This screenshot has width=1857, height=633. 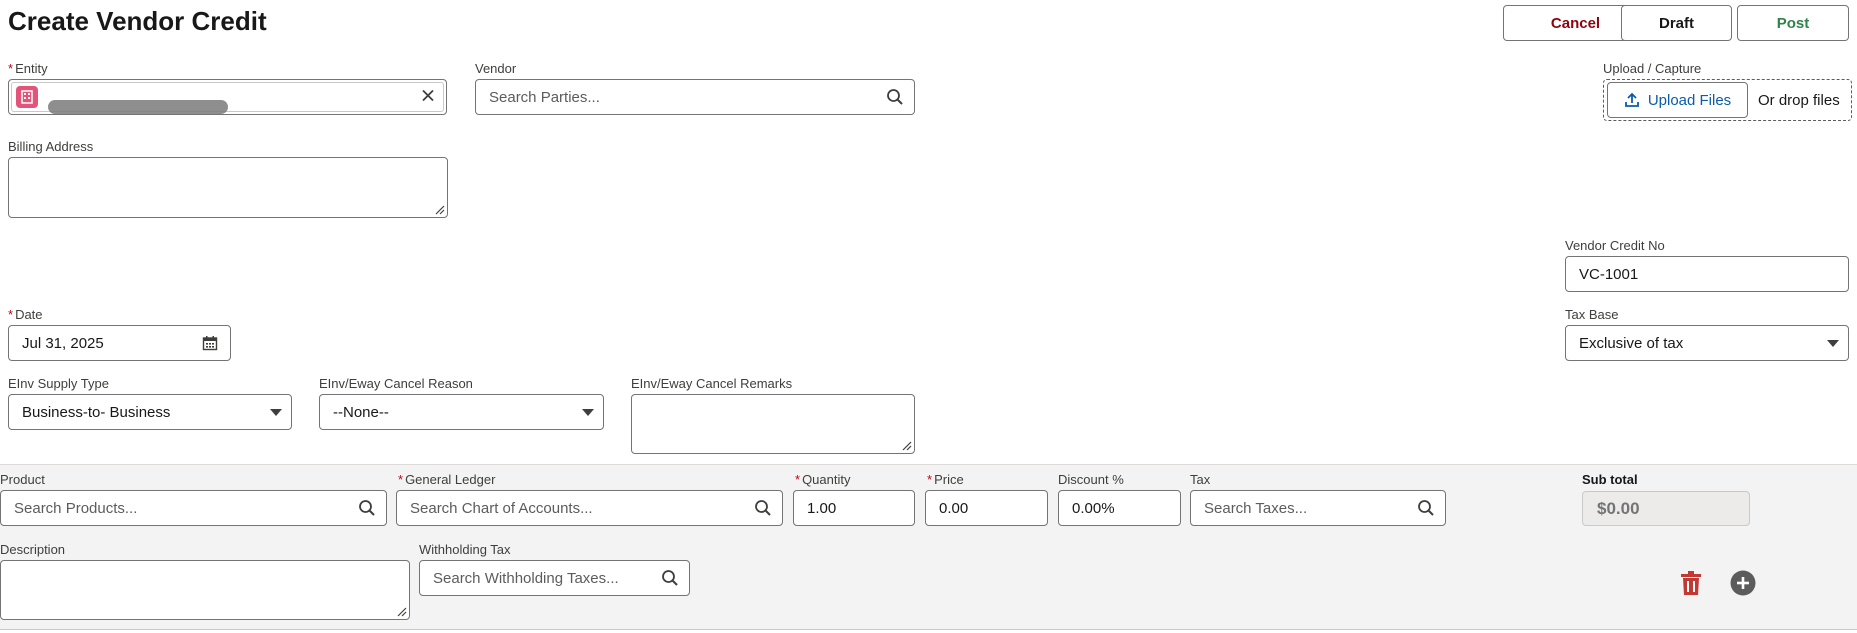 What do you see at coordinates (1592, 314) in the screenshot?
I see `tax-base-label: Tax Base` at bounding box center [1592, 314].